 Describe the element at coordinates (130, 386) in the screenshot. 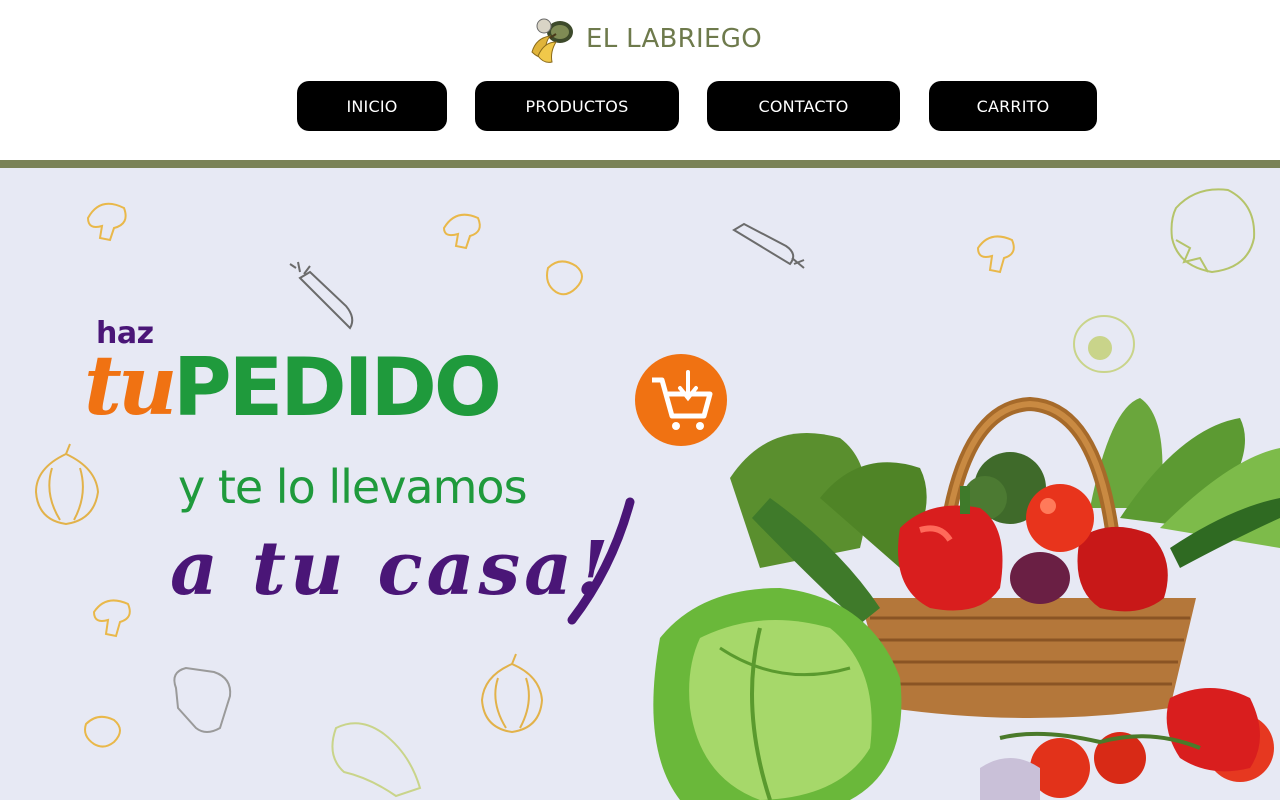

I see `hero-tu: tu` at that location.